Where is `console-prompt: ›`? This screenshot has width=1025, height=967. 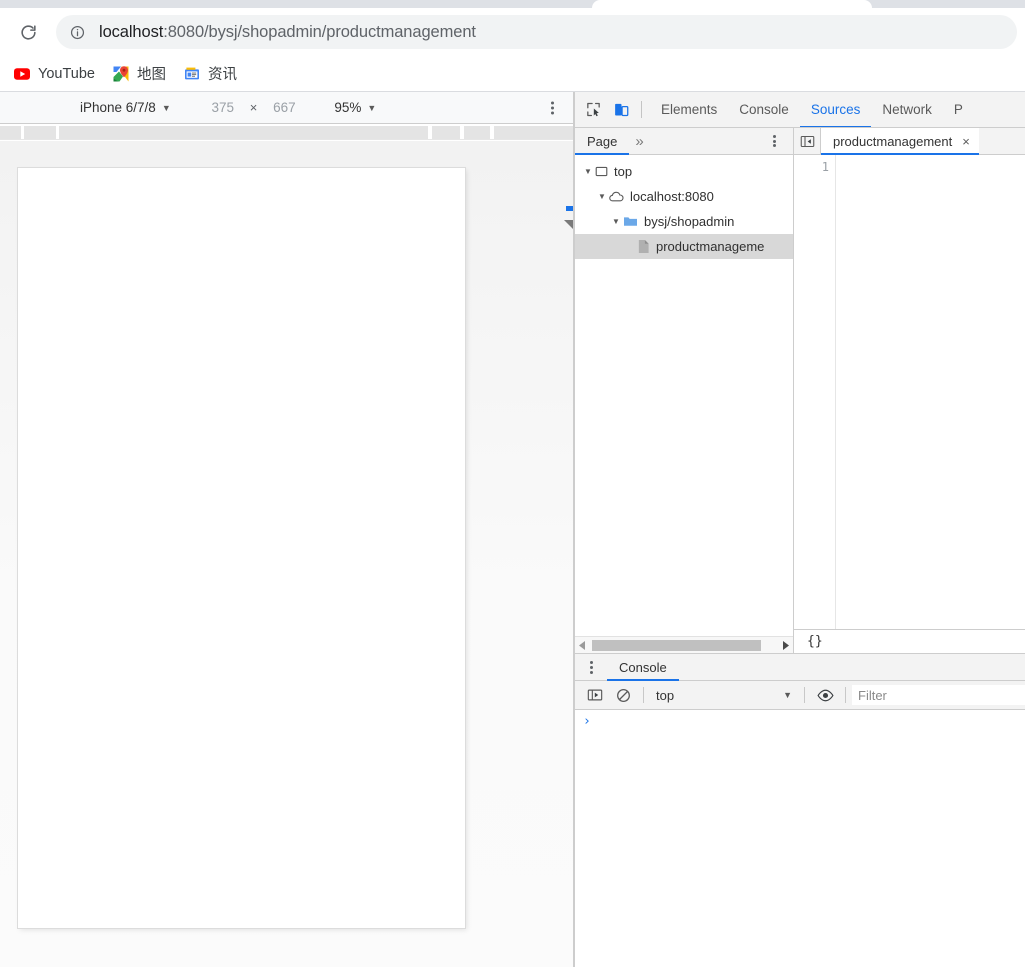 console-prompt: › is located at coordinates (800, 723).